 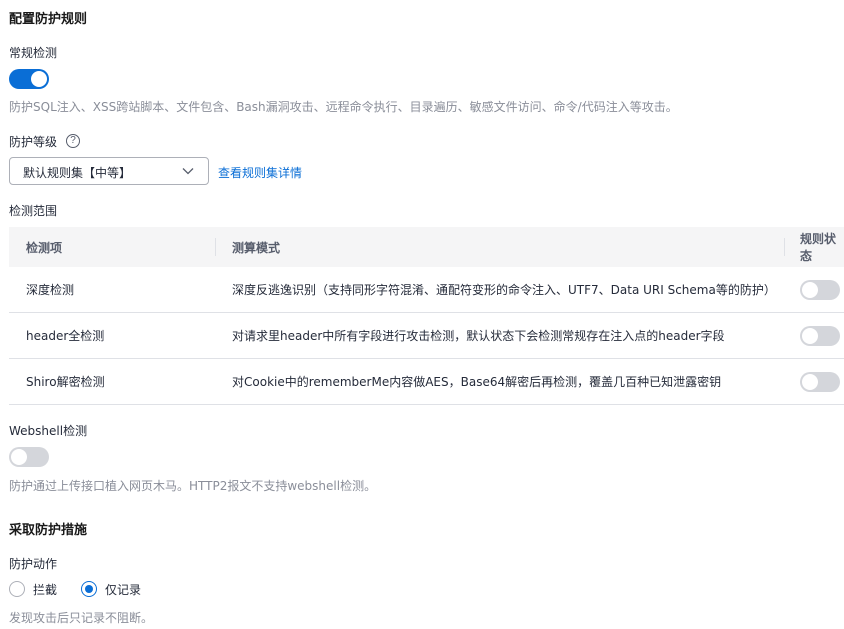 What do you see at coordinates (81, 618) in the screenshot?
I see `action-description: 发现攻击后只记录不阻断。` at bounding box center [81, 618].